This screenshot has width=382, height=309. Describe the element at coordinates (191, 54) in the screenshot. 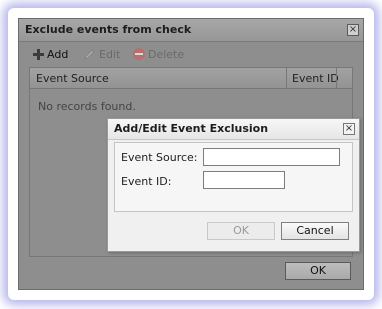

I see `toolbar: Add Edit Delete` at that location.